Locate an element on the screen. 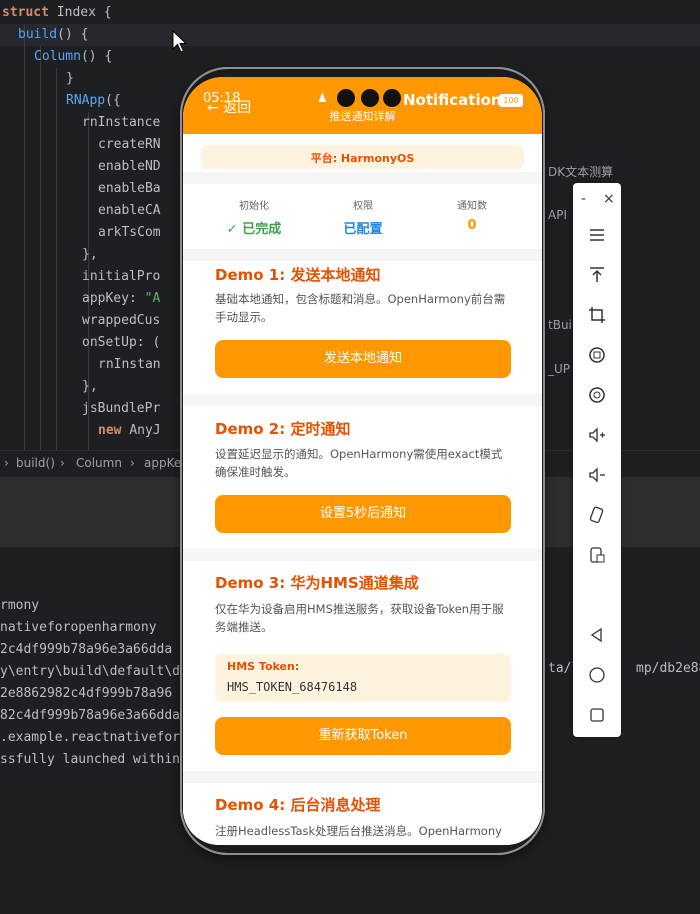 This screenshot has height=914, width=700. code-hint: DK文本测算 is located at coordinates (581, 172).